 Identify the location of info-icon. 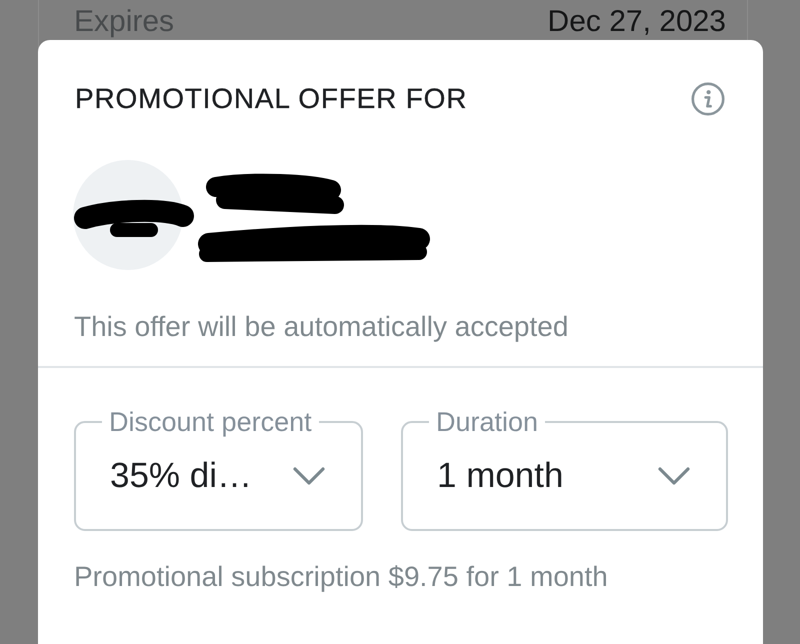
(708, 99).